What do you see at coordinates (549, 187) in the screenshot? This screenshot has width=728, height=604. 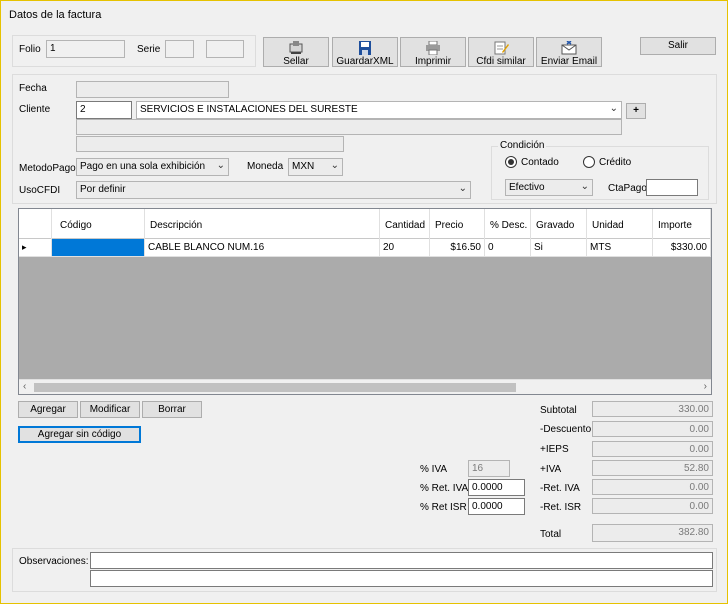 I see `forma-pago-select: Efectivo ⌄` at bounding box center [549, 187].